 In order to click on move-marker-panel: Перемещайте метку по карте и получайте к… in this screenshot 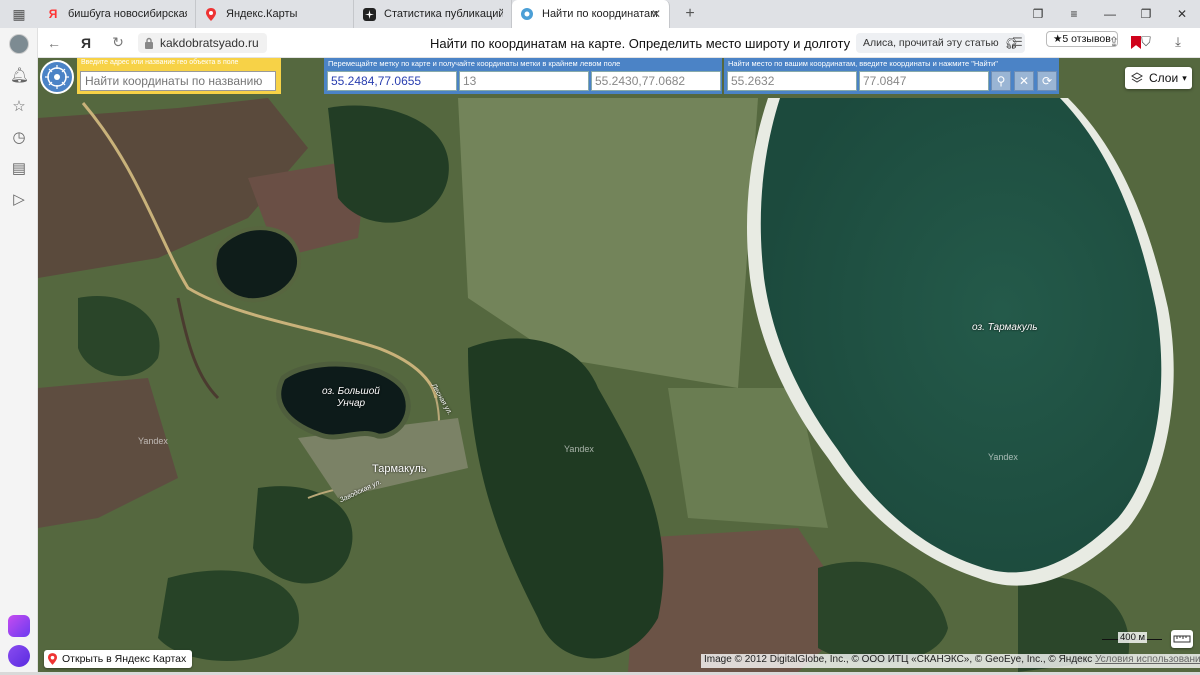, I will do `click(523, 76)`.